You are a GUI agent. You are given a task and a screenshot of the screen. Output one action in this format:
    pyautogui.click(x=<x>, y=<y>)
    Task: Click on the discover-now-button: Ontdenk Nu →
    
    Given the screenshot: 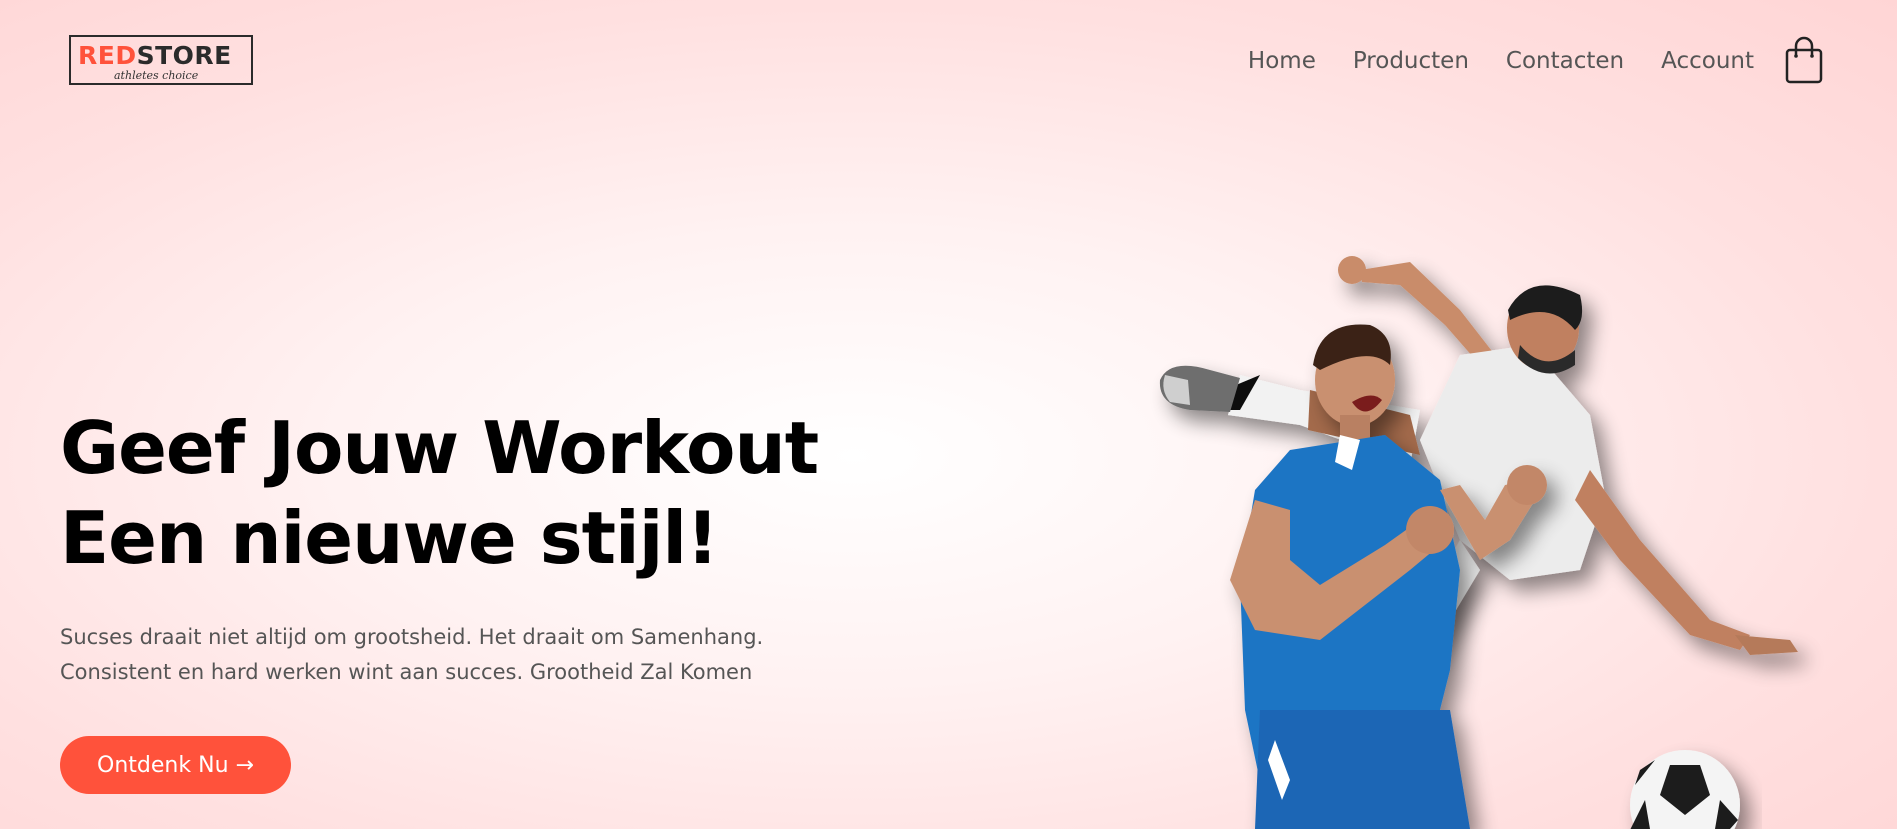 What is the action you would take?
    pyautogui.click(x=175, y=765)
    